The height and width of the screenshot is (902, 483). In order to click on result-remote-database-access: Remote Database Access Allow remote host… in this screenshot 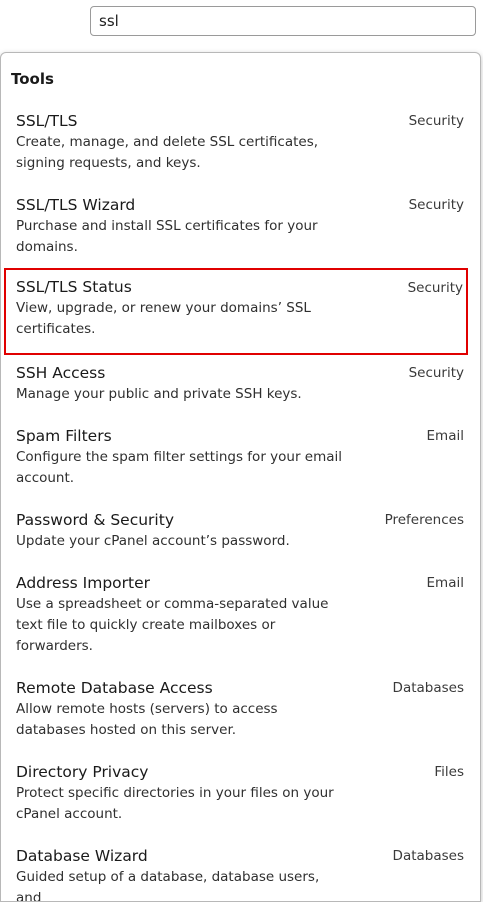, I will do `click(236, 707)`.